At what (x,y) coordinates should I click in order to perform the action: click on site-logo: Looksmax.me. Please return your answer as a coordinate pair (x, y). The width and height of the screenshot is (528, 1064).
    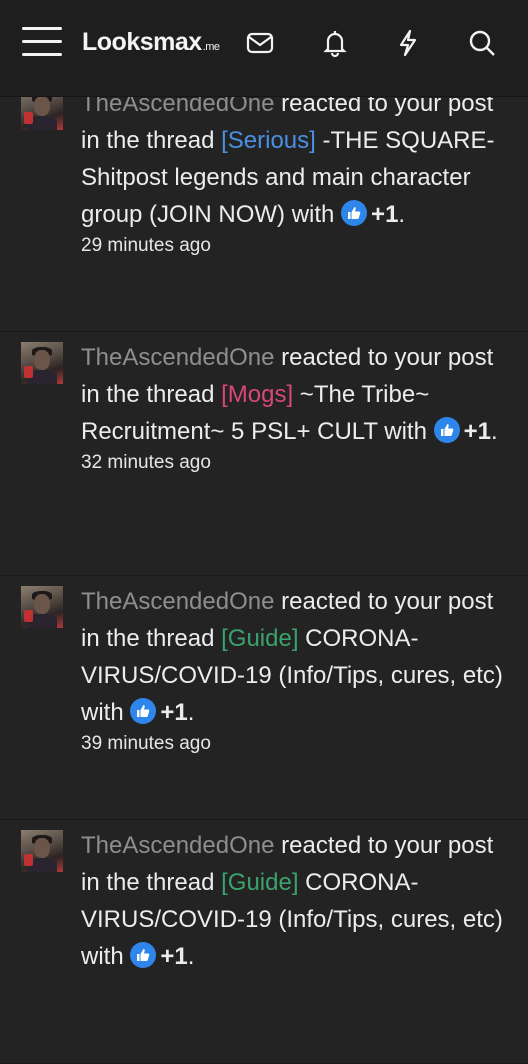
    Looking at the image, I should click on (151, 42).